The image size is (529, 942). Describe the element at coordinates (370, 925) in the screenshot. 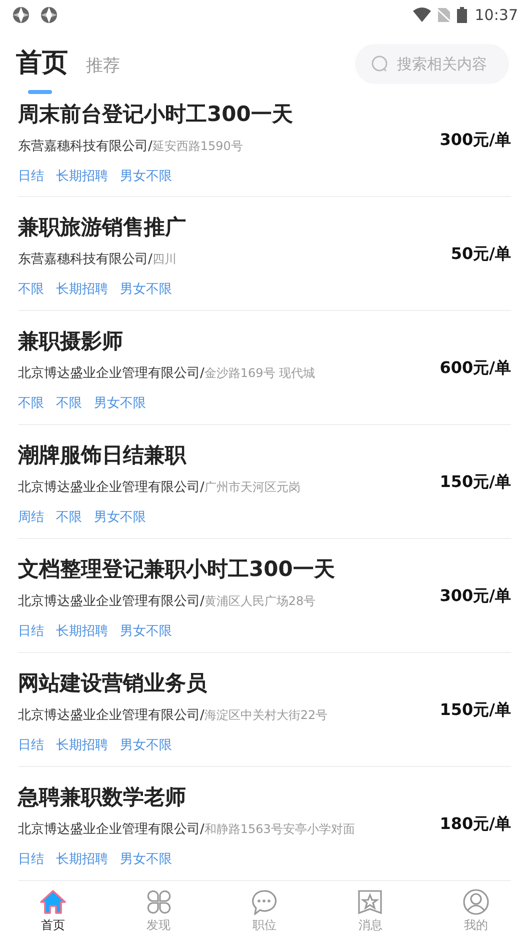

I see `nav-label: 消息` at that location.